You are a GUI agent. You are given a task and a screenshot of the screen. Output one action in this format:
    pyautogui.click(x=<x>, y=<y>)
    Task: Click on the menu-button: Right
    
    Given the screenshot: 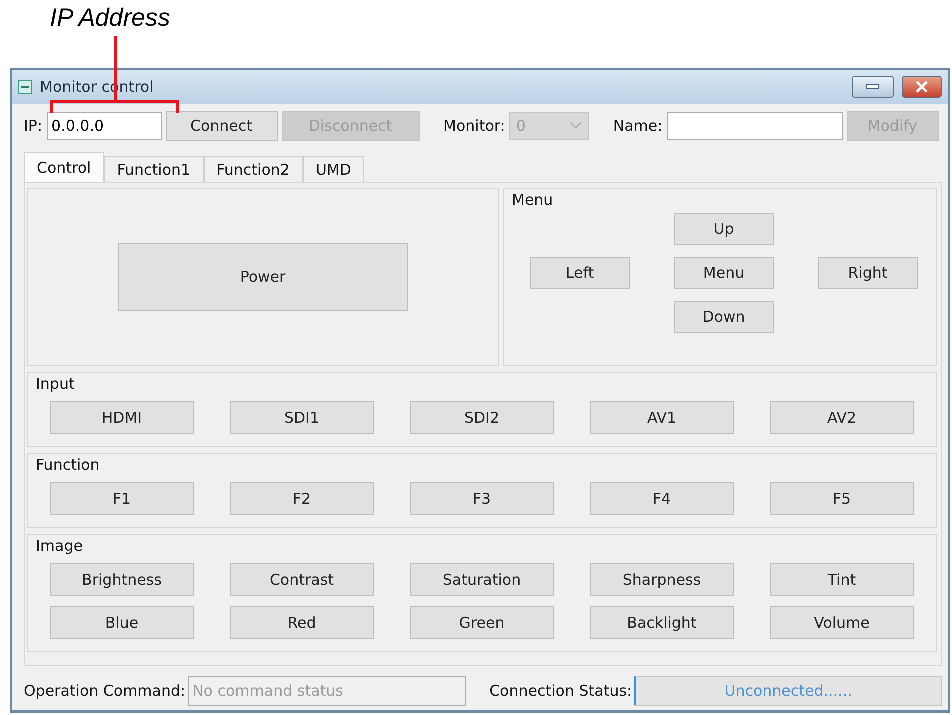 What is the action you would take?
    pyautogui.click(x=868, y=273)
    